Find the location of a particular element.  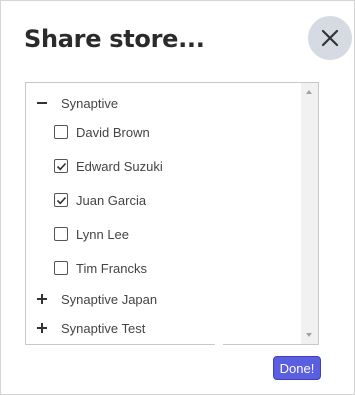

list-item: Juan Garcia is located at coordinates (100, 200).